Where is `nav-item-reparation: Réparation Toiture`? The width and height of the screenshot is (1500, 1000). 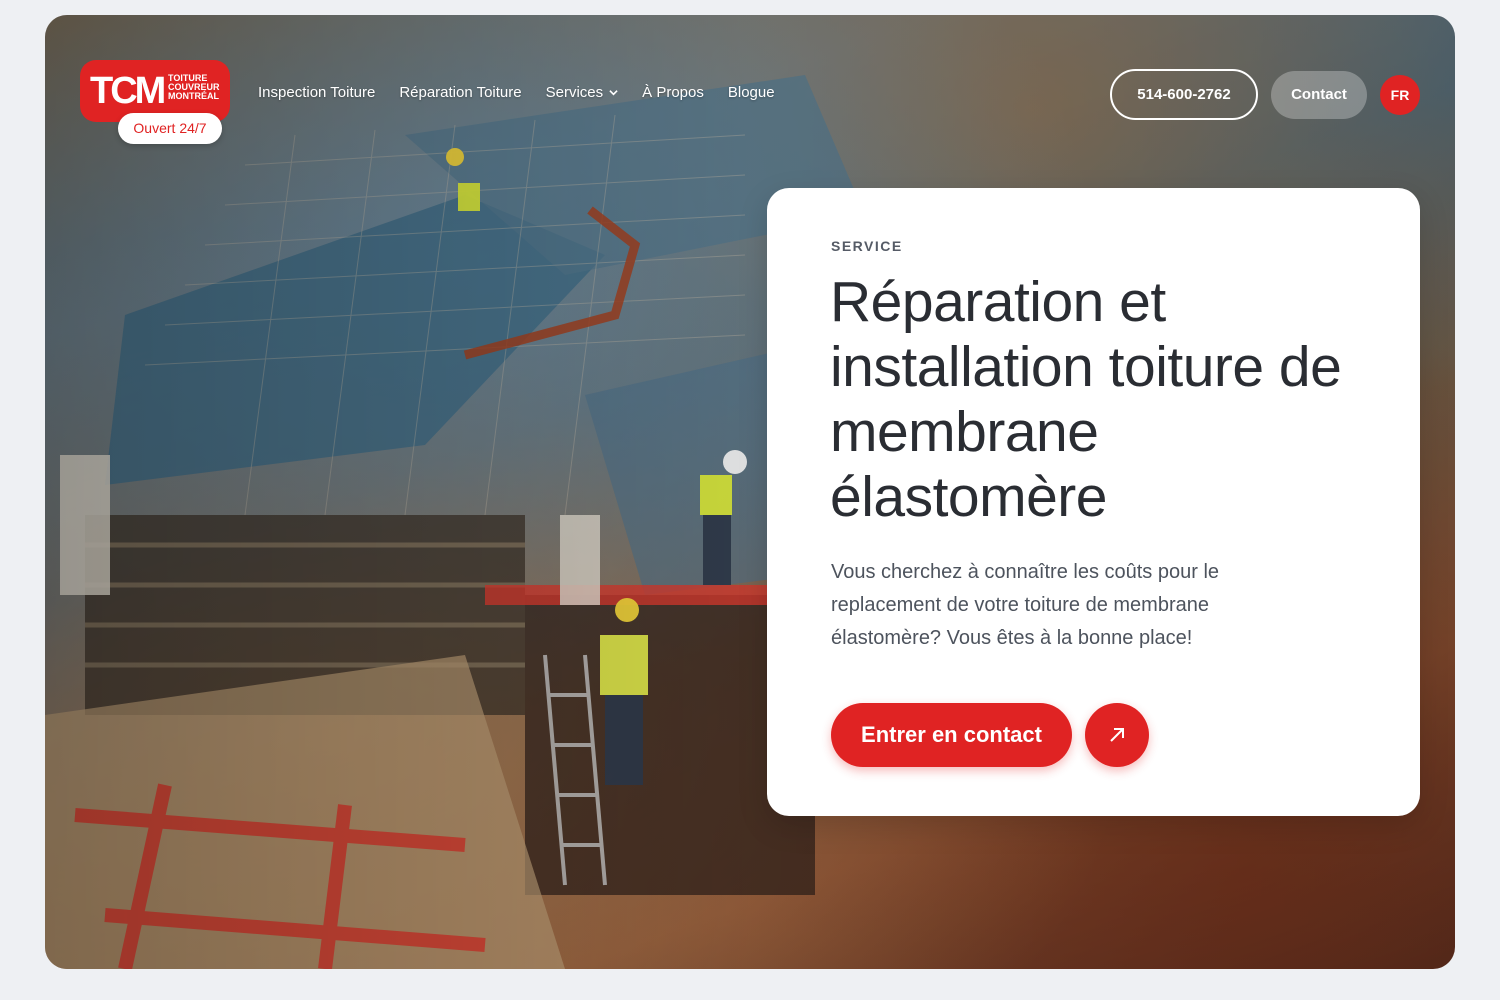
nav-item-reparation: Réparation Toiture is located at coordinates (460, 92).